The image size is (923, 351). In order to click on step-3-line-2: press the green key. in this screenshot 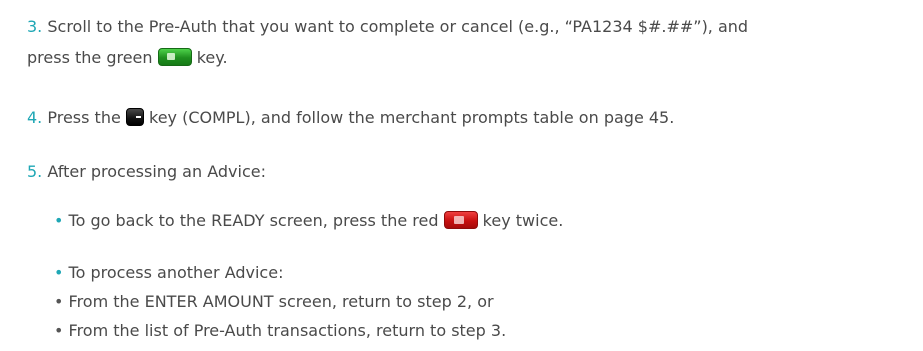, I will do `click(127, 58)`.